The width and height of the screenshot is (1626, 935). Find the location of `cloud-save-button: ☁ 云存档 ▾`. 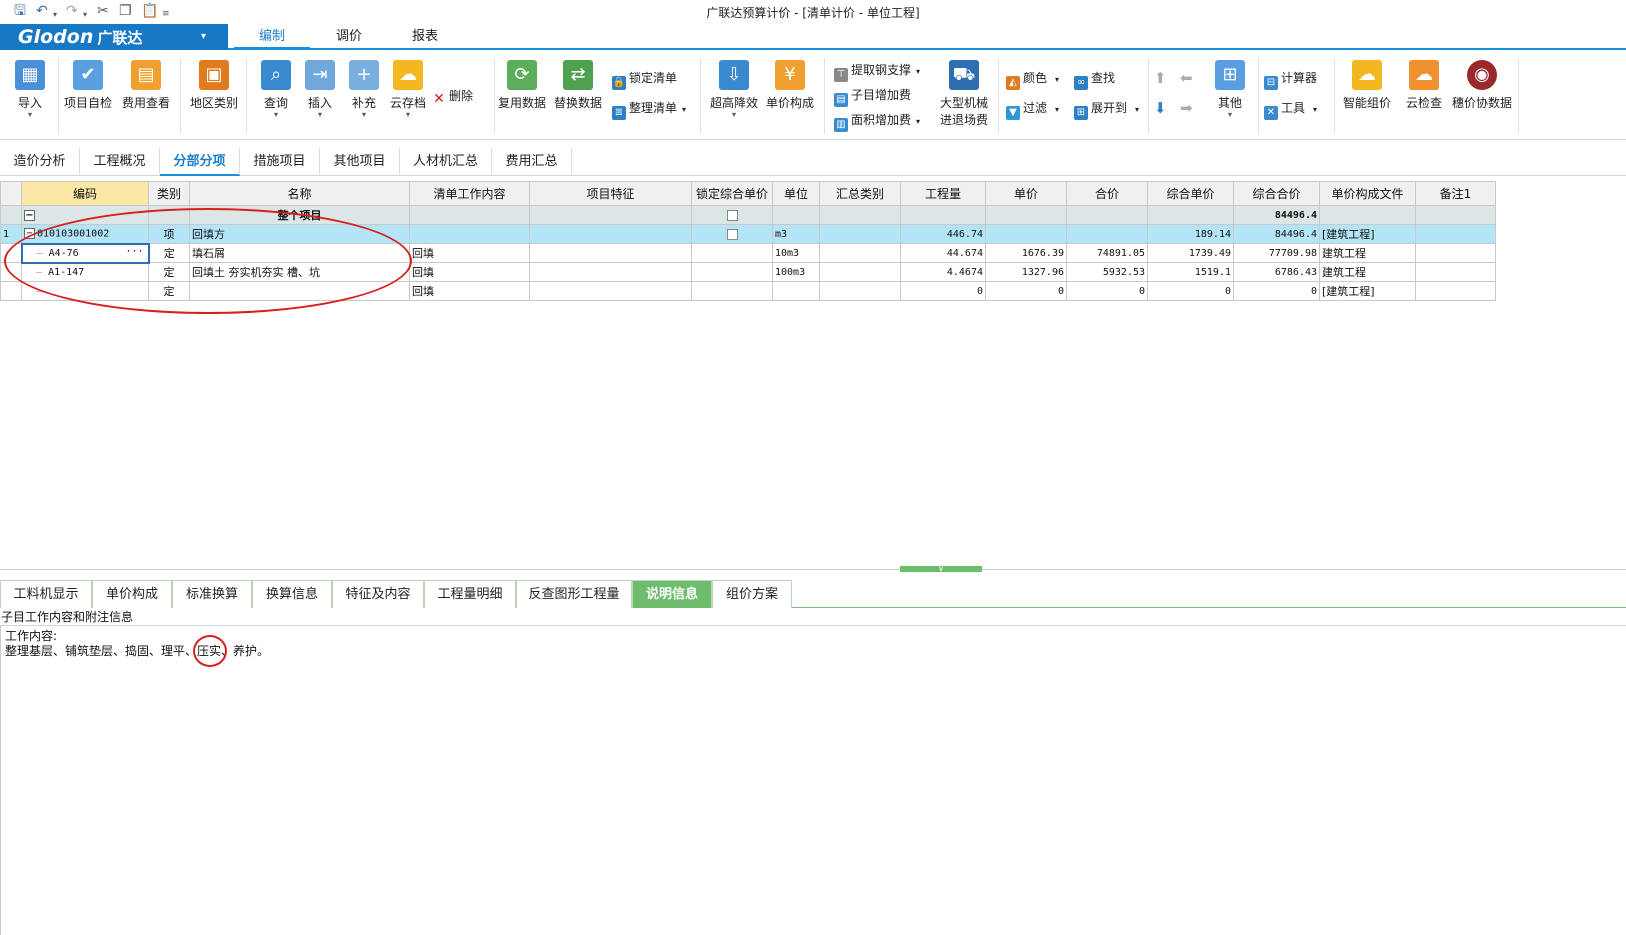

cloud-save-button: ☁ 云存档 ▾ is located at coordinates (408, 95).